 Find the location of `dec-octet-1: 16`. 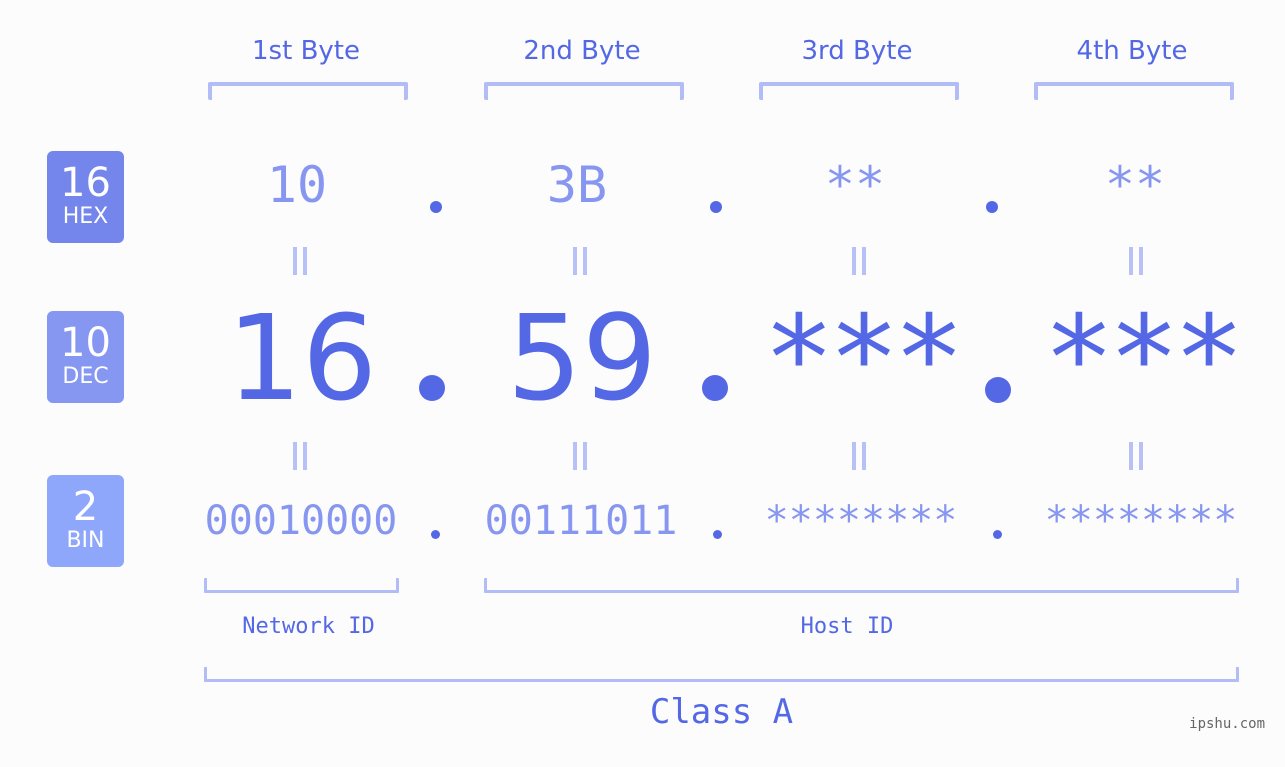

dec-octet-1: 16 is located at coordinates (302, 358).